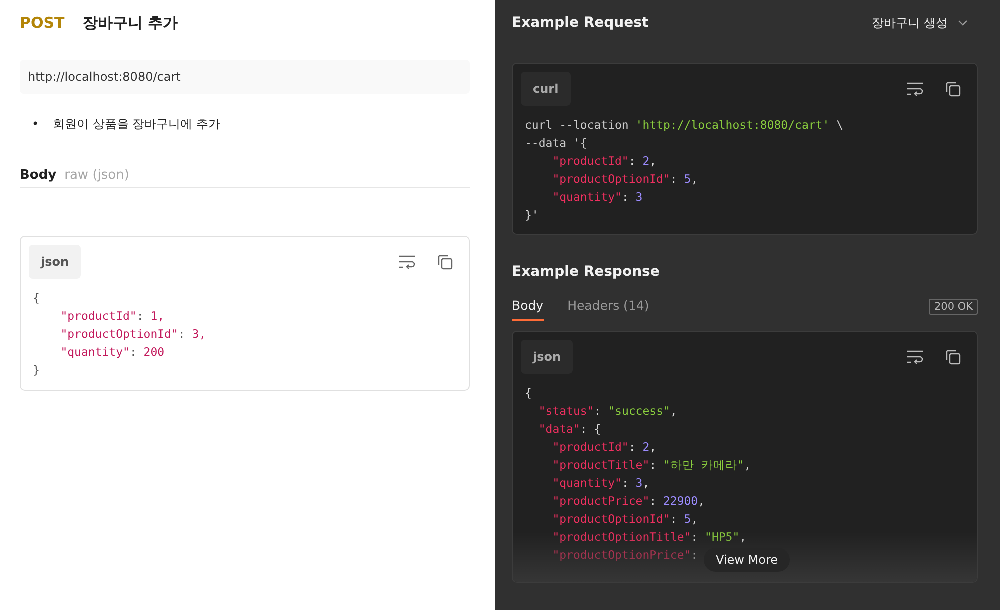  Describe the element at coordinates (130, 23) in the screenshot. I see `request-title: 장바구니 추가` at that location.